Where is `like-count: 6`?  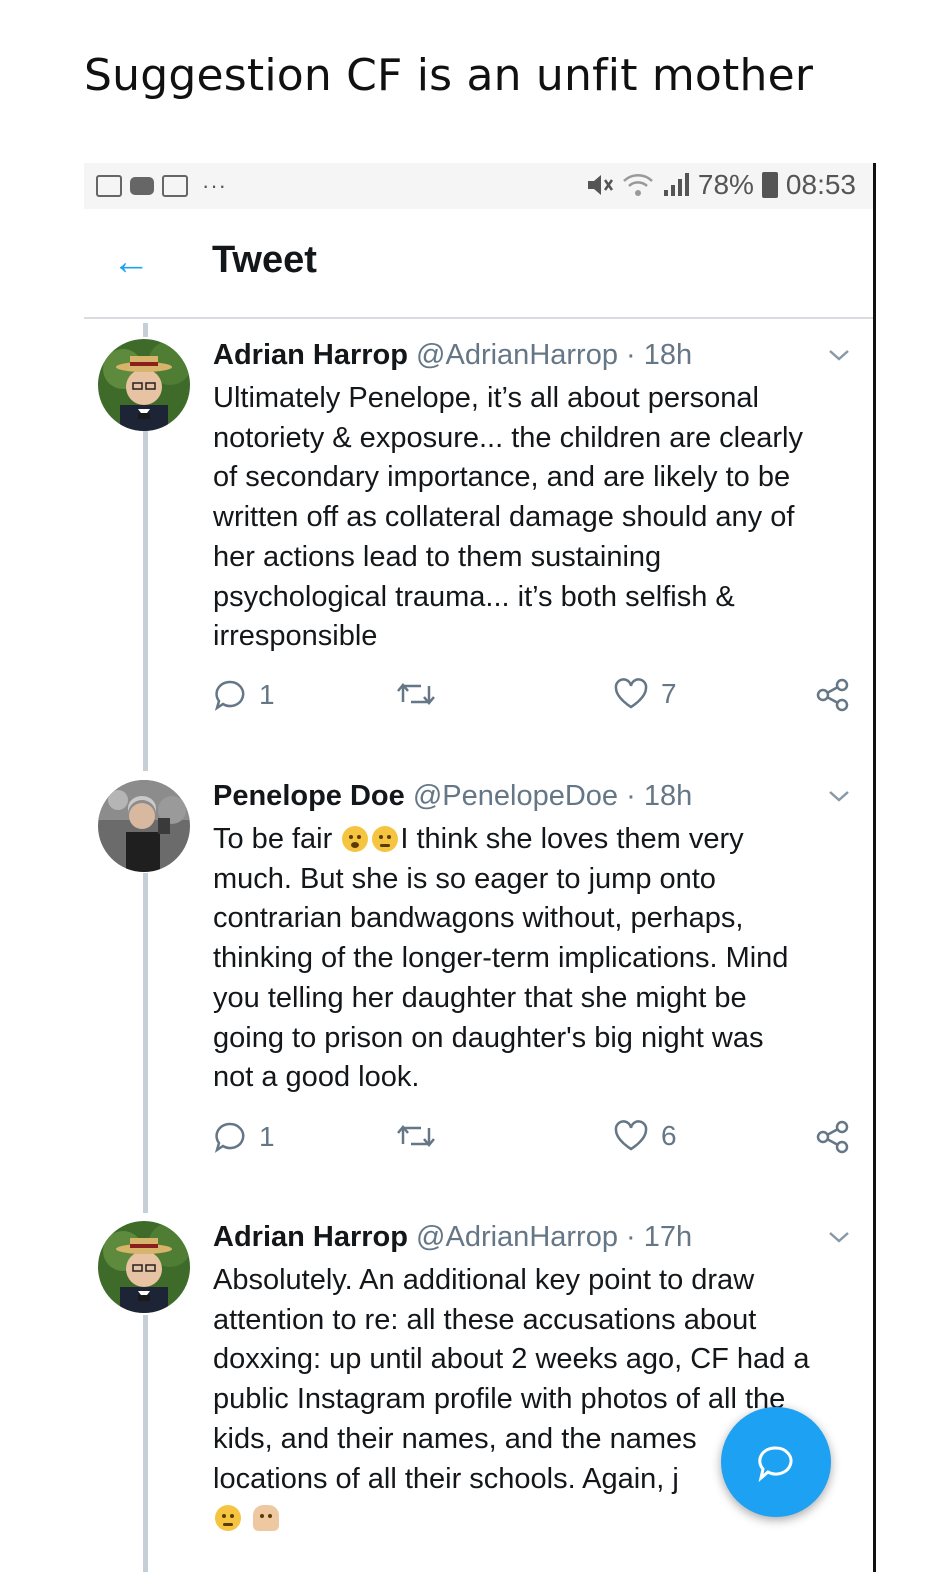
like-count: 6 is located at coordinates (669, 1135).